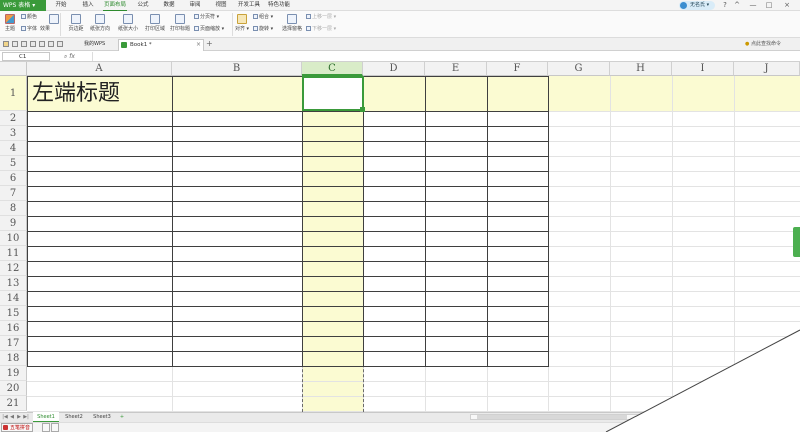 This screenshot has height=432, width=800. What do you see at coordinates (242, 24) in the screenshot?
I see `align-button: 对齐 ▾` at bounding box center [242, 24].